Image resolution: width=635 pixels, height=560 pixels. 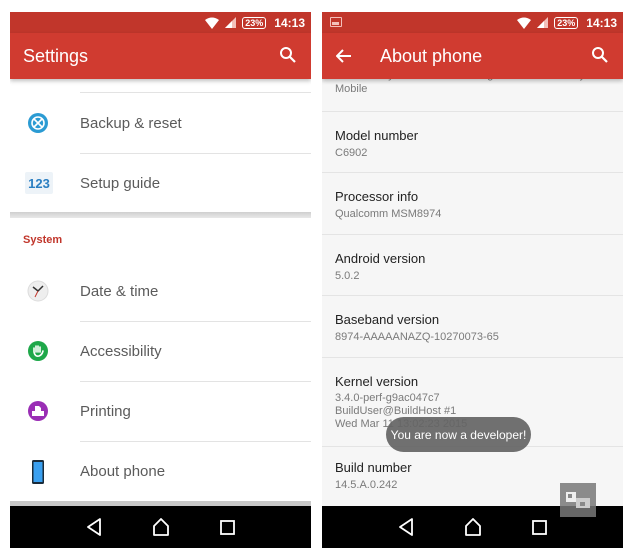 What do you see at coordinates (347, 276) in the screenshot?
I see `item-value: 5.0.2` at bounding box center [347, 276].